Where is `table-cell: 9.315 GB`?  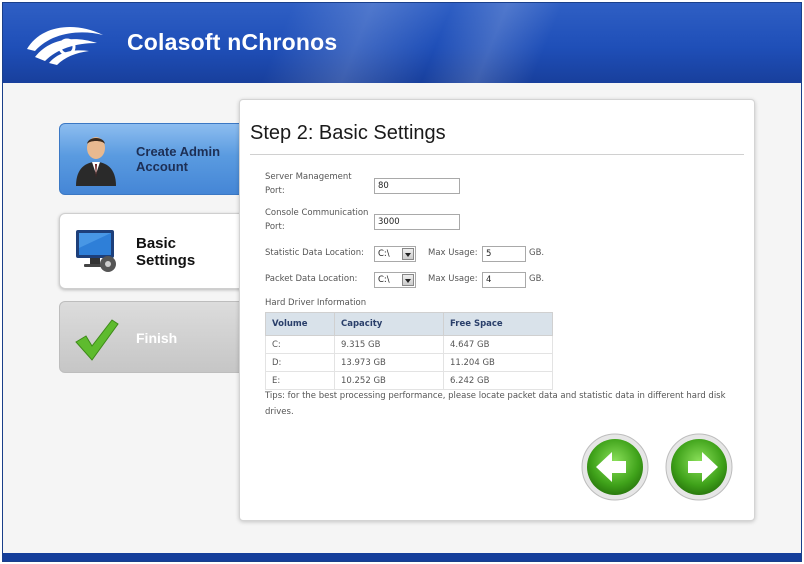
table-cell: 9.315 GB is located at coordinates (389, 344).